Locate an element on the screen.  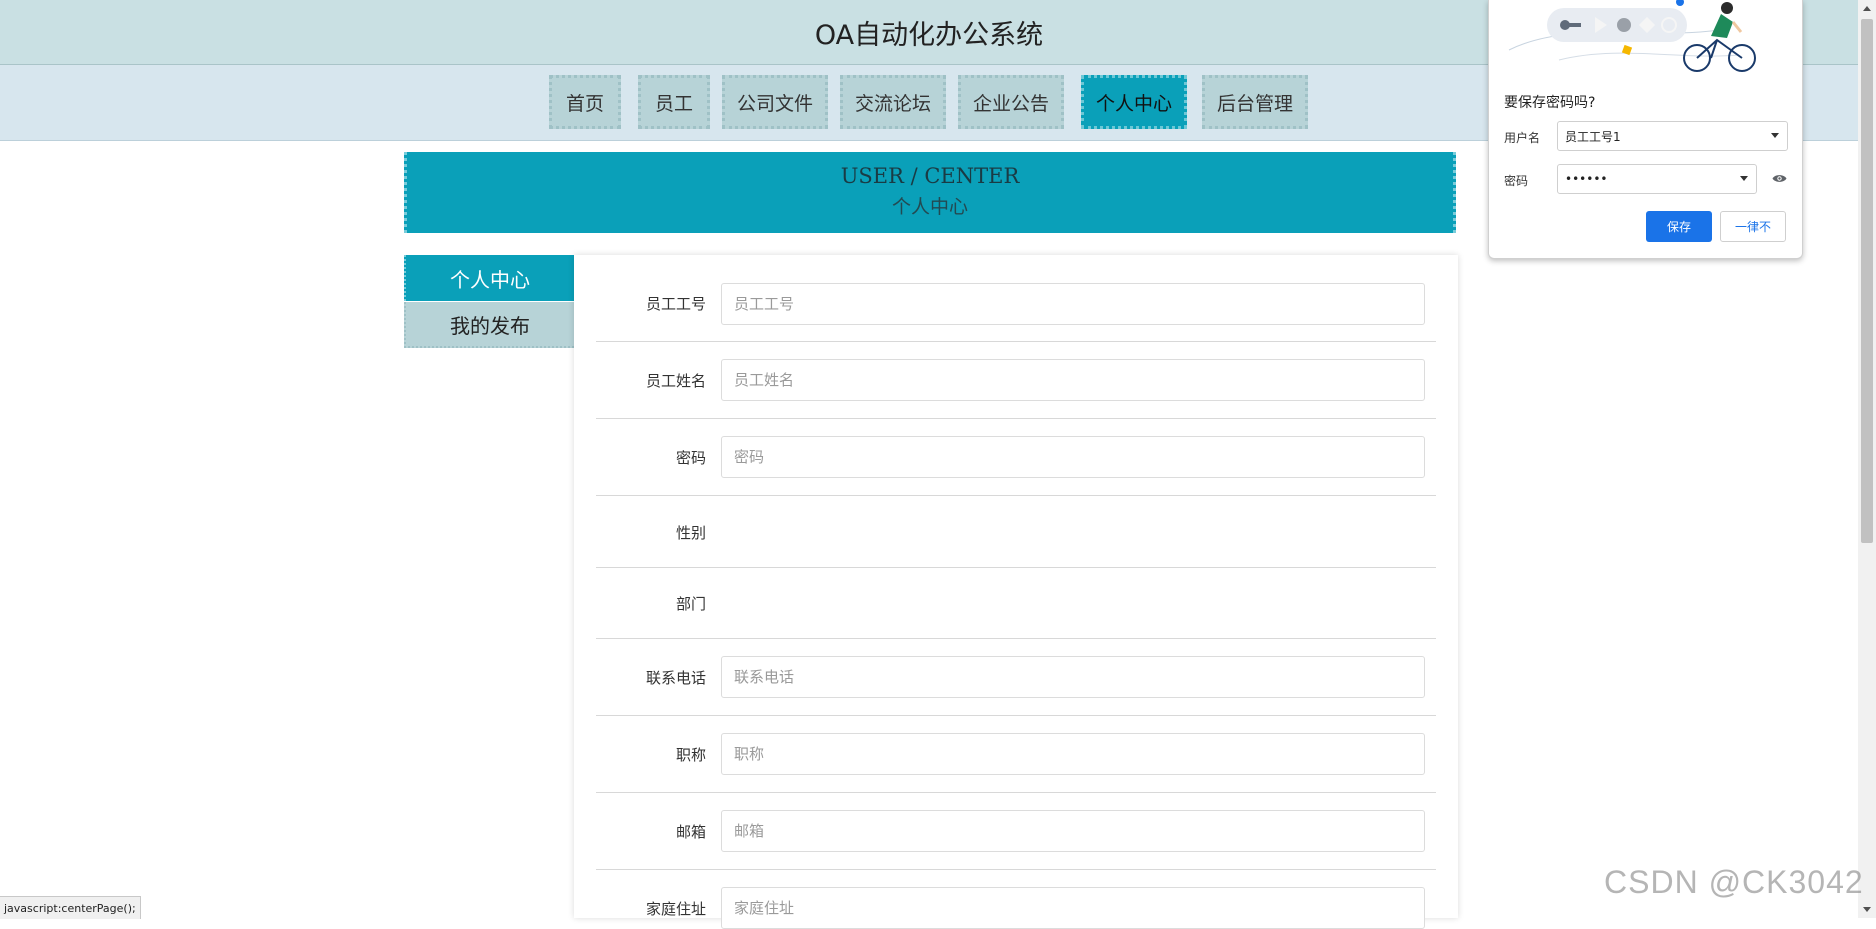
employee-name-label: 员工姓名 is located at coordinates (675, 381).